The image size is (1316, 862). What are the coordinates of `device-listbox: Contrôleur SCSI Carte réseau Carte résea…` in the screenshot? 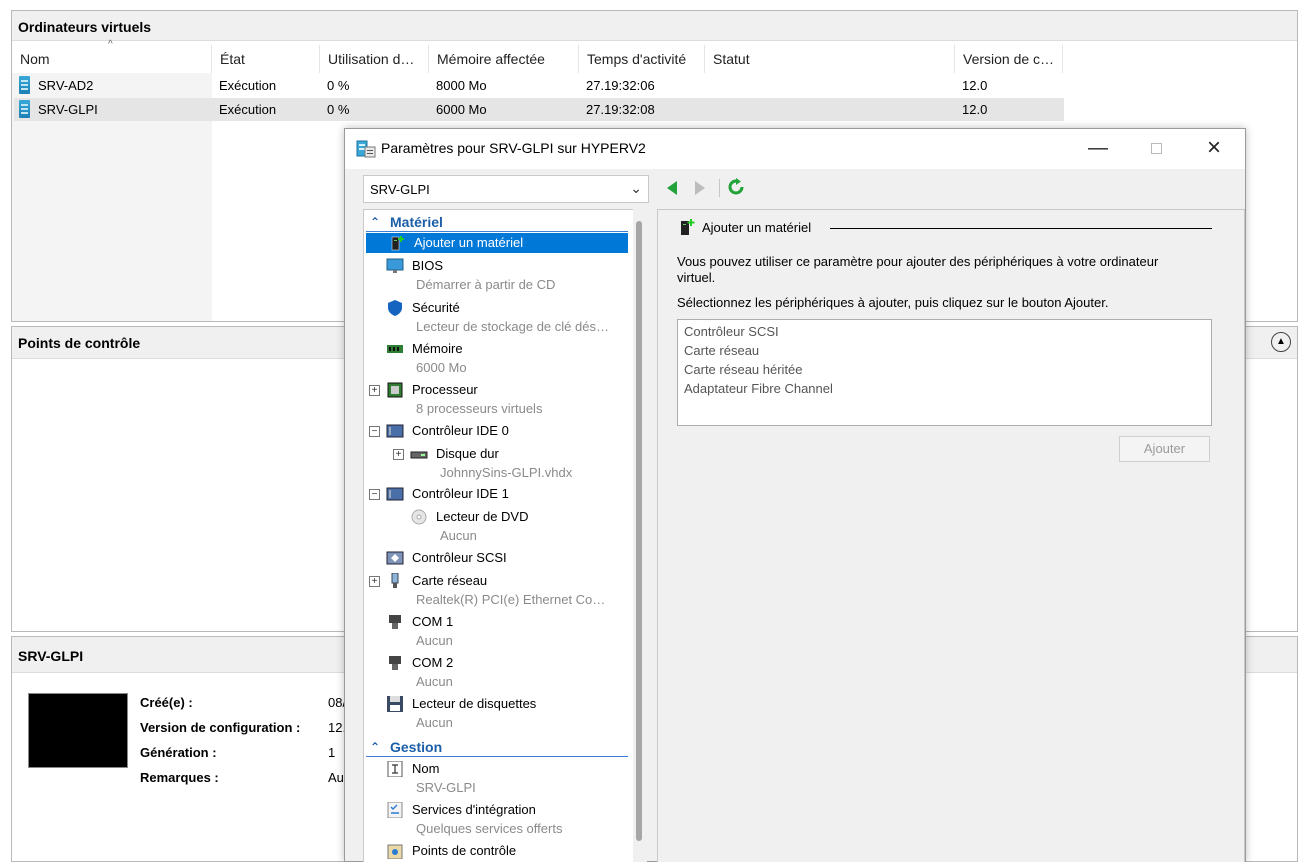 It's located at (944, 372).